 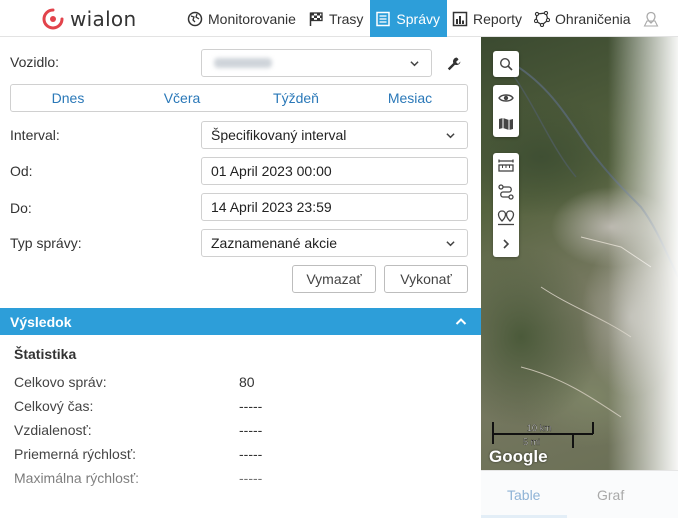 What do you see at coordinates (410, 98) in the screenshot?
I see `tab-month: Mesiac` at bounding box center [410, 98].